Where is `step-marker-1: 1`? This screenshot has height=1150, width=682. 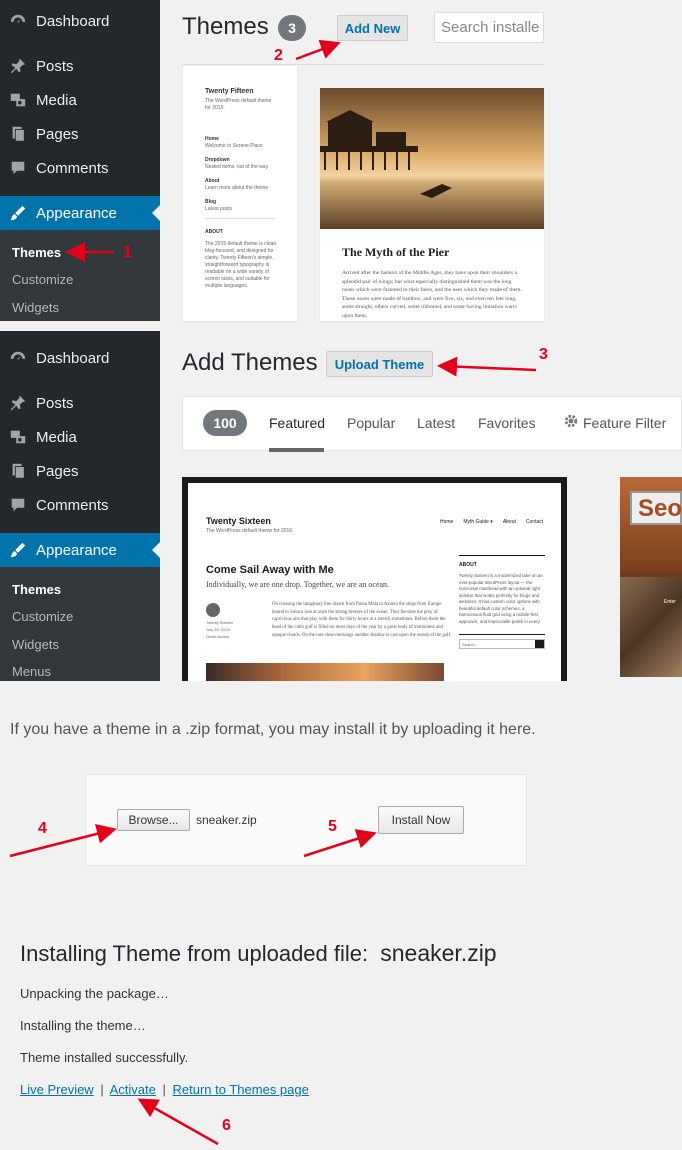 step-marker-1: 1 is located at coordinates (127, 252).